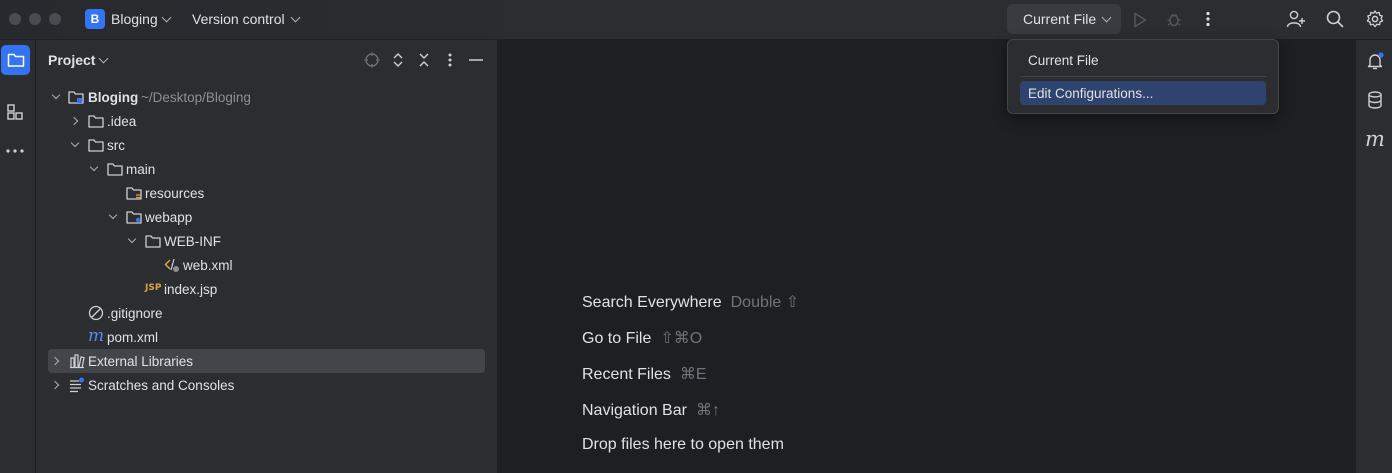 Image resolution: width=1392 pixels, height=473 pixels. I want to click on right-tool-stripe: m, so click(1373, 256).